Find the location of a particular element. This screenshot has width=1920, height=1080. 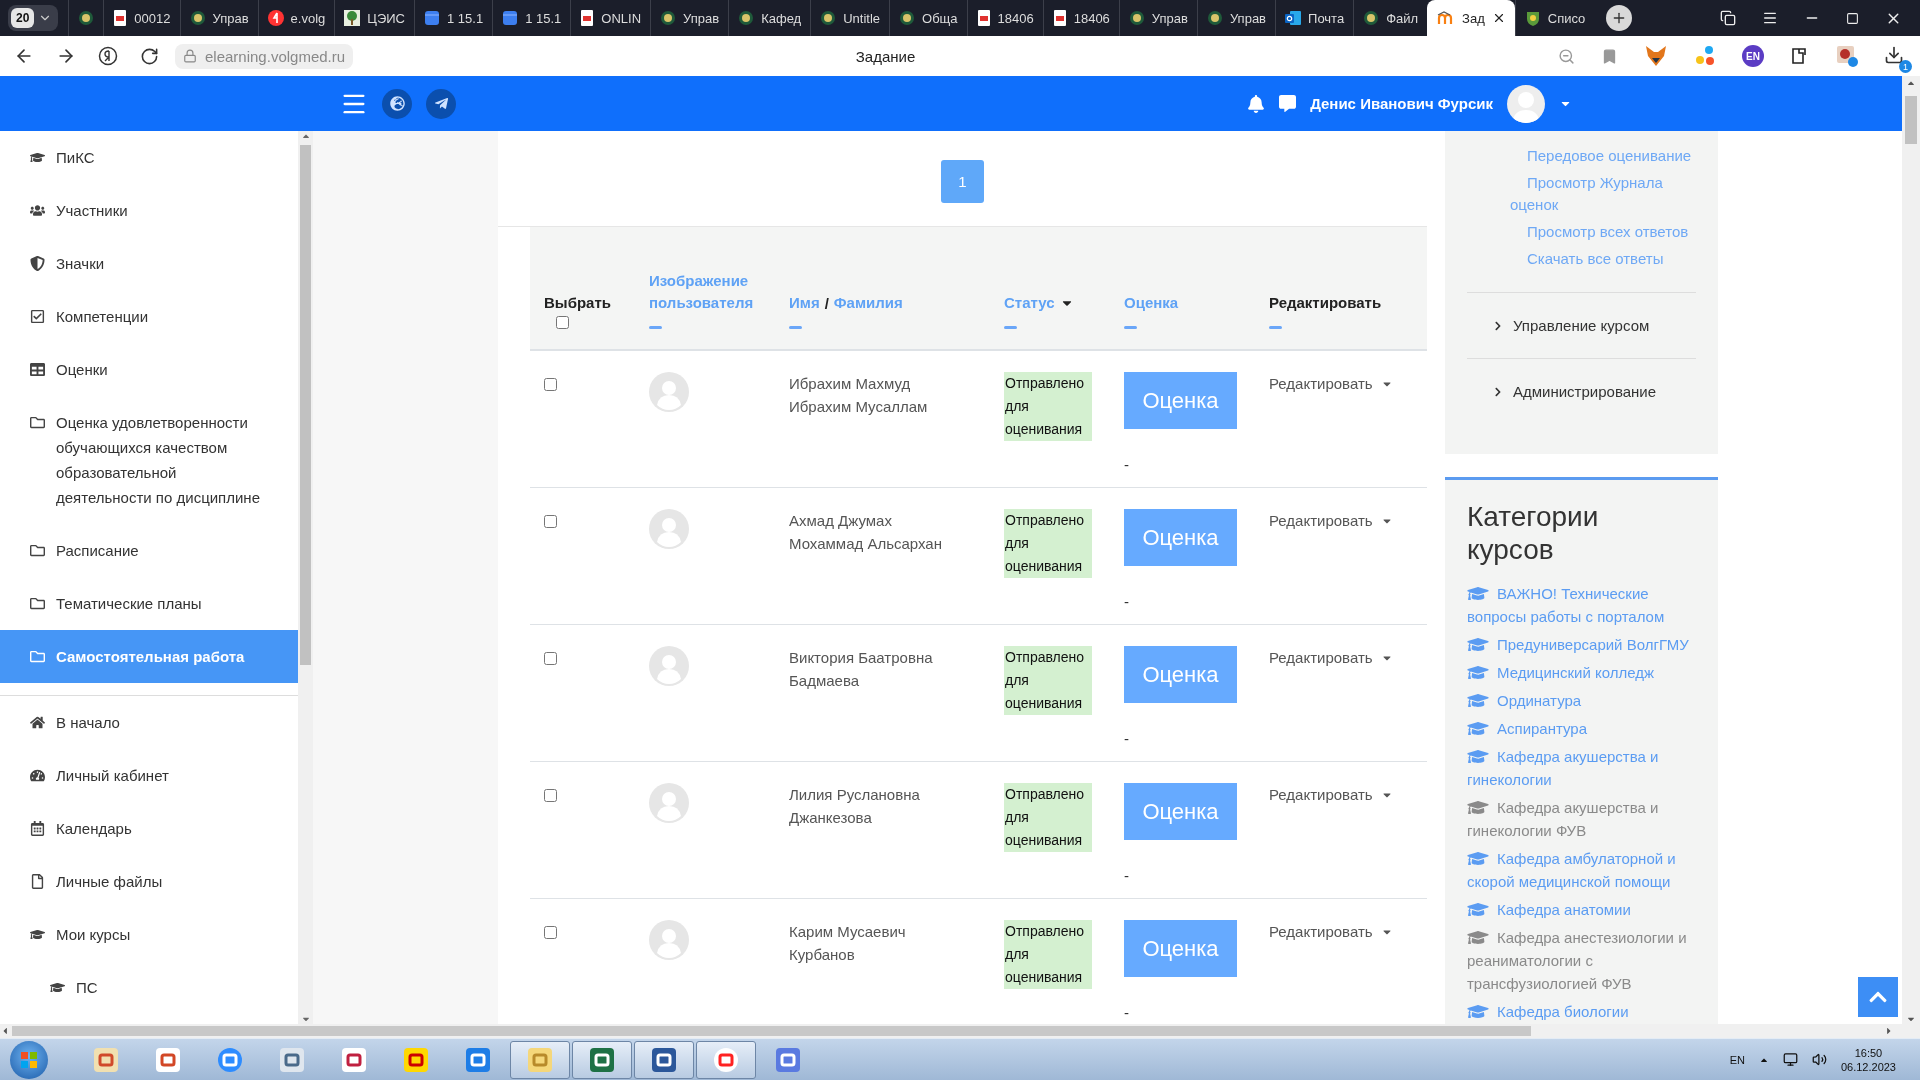

avatar-icon is located at coordinates (669, 529).